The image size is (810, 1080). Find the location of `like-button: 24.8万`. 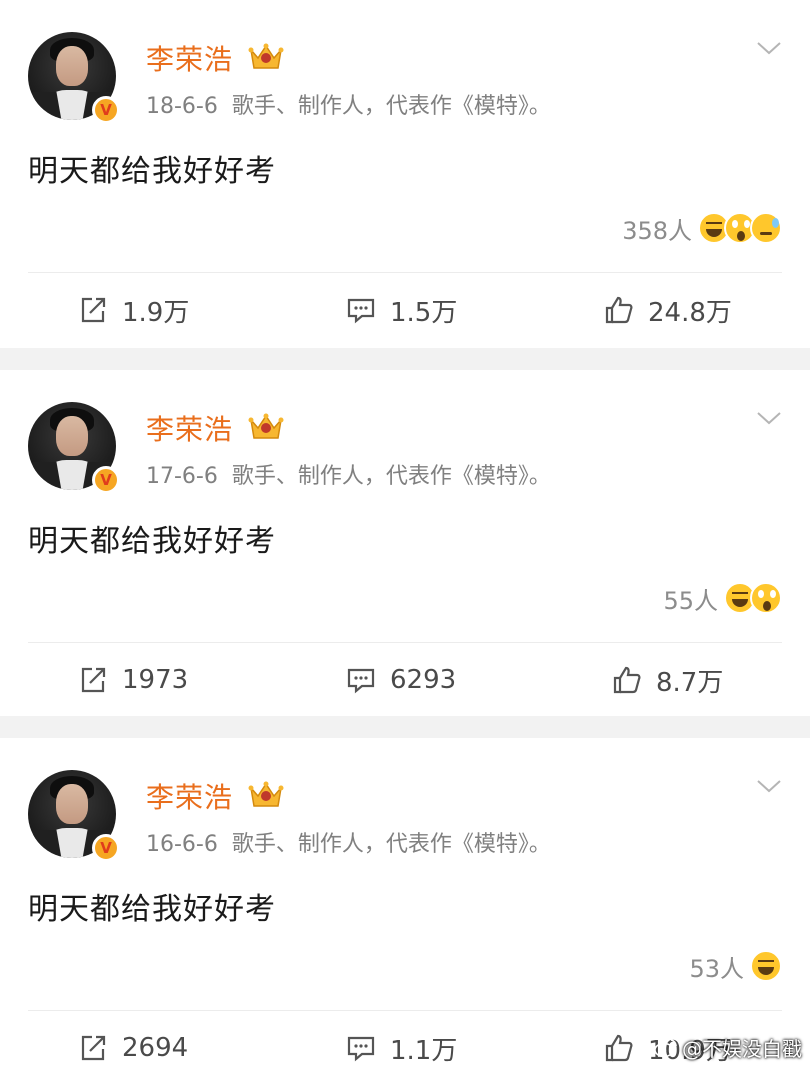

like-button: 24.8万 is located at coordinates (668, 310).